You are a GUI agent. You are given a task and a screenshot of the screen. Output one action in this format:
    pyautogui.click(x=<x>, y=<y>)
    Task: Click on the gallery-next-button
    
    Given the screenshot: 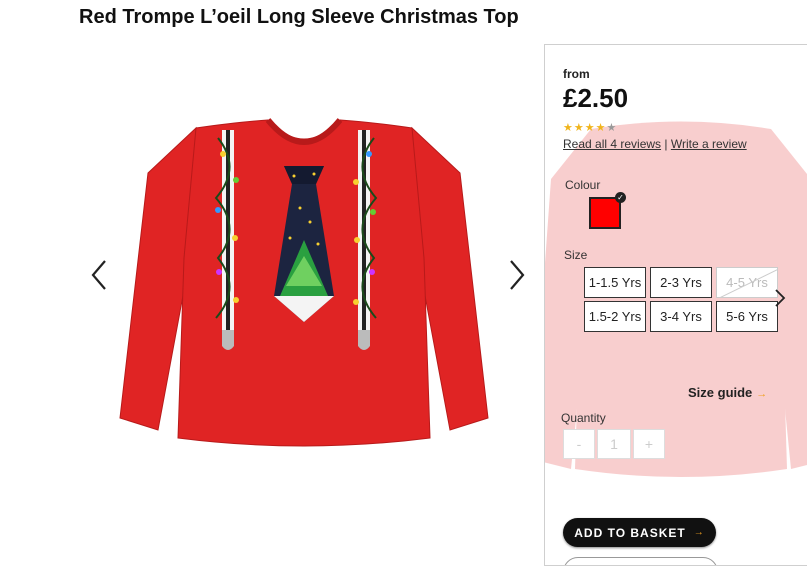 What is the action you would take?
    pyautogui.click(x=516, y=275)
    